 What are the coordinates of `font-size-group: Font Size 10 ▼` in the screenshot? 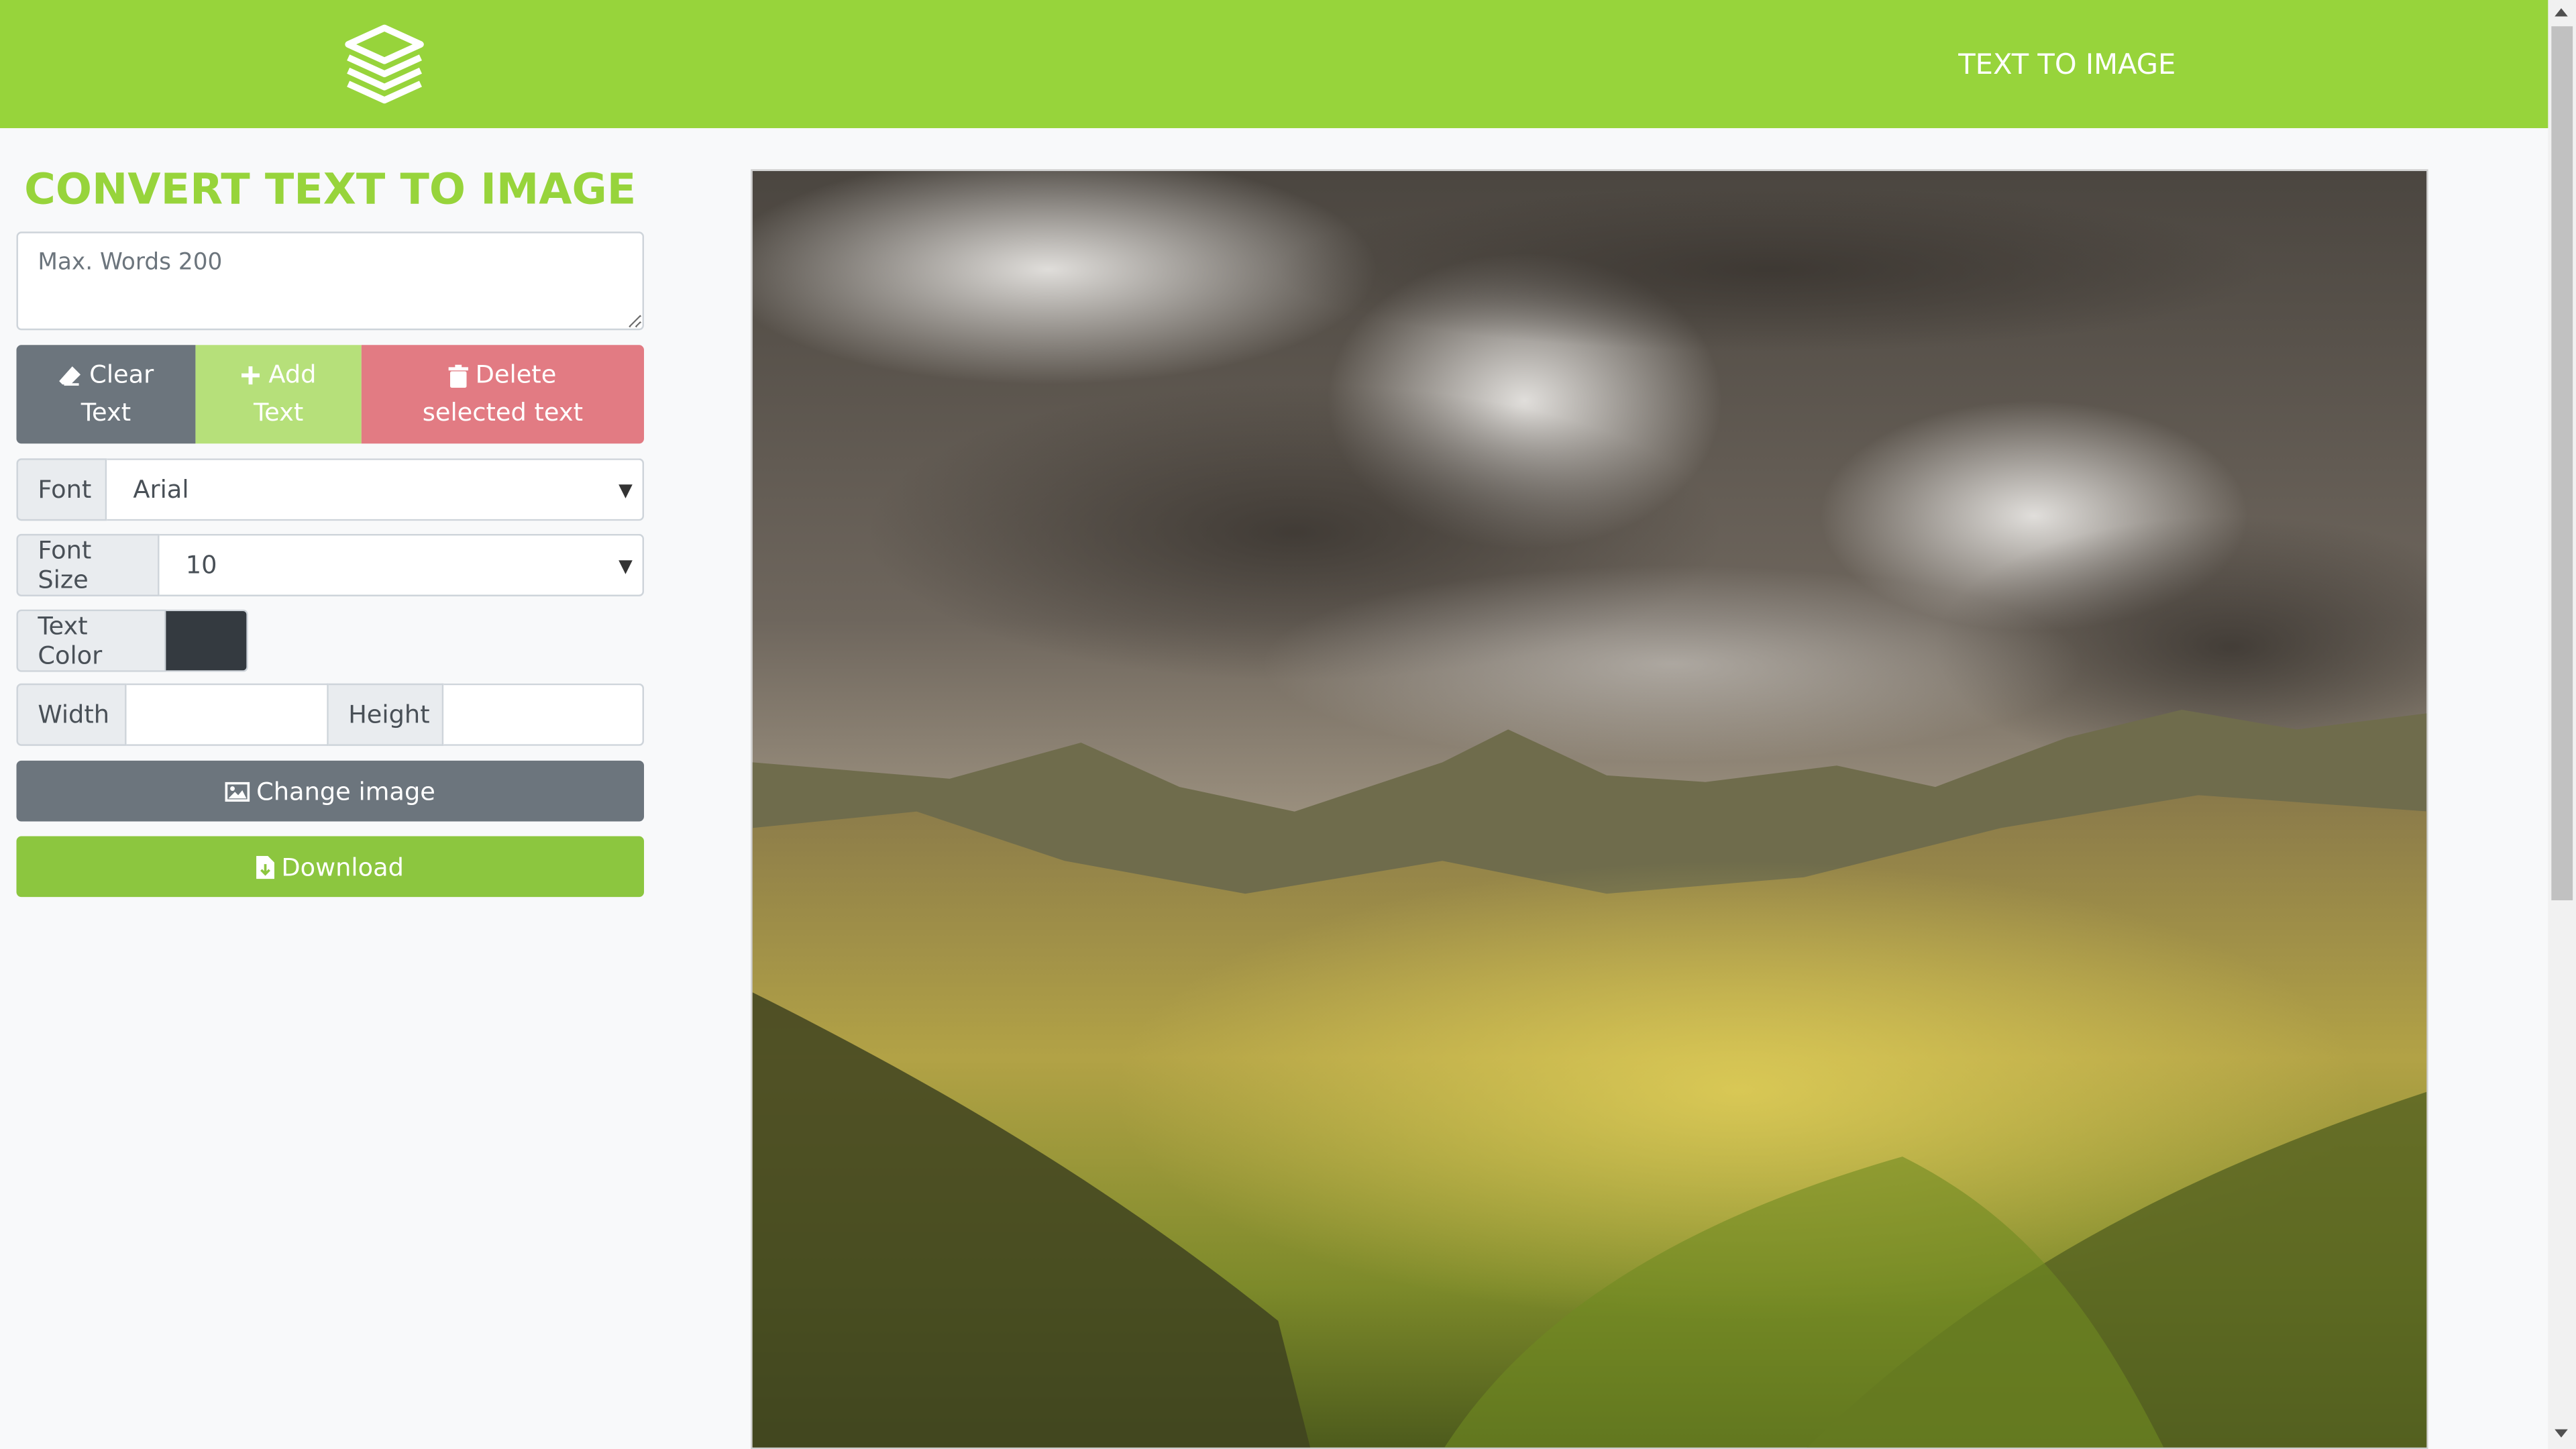 It's located at (330, 564).